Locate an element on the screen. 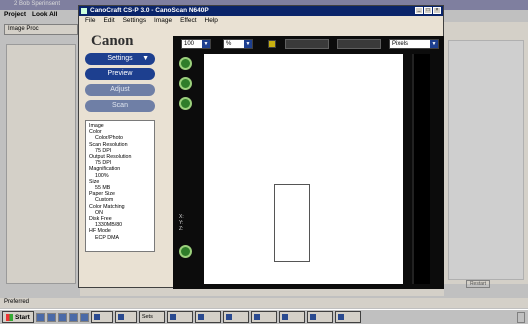 The image size is (528, 324). width-field is located at coordinates (307, 44).